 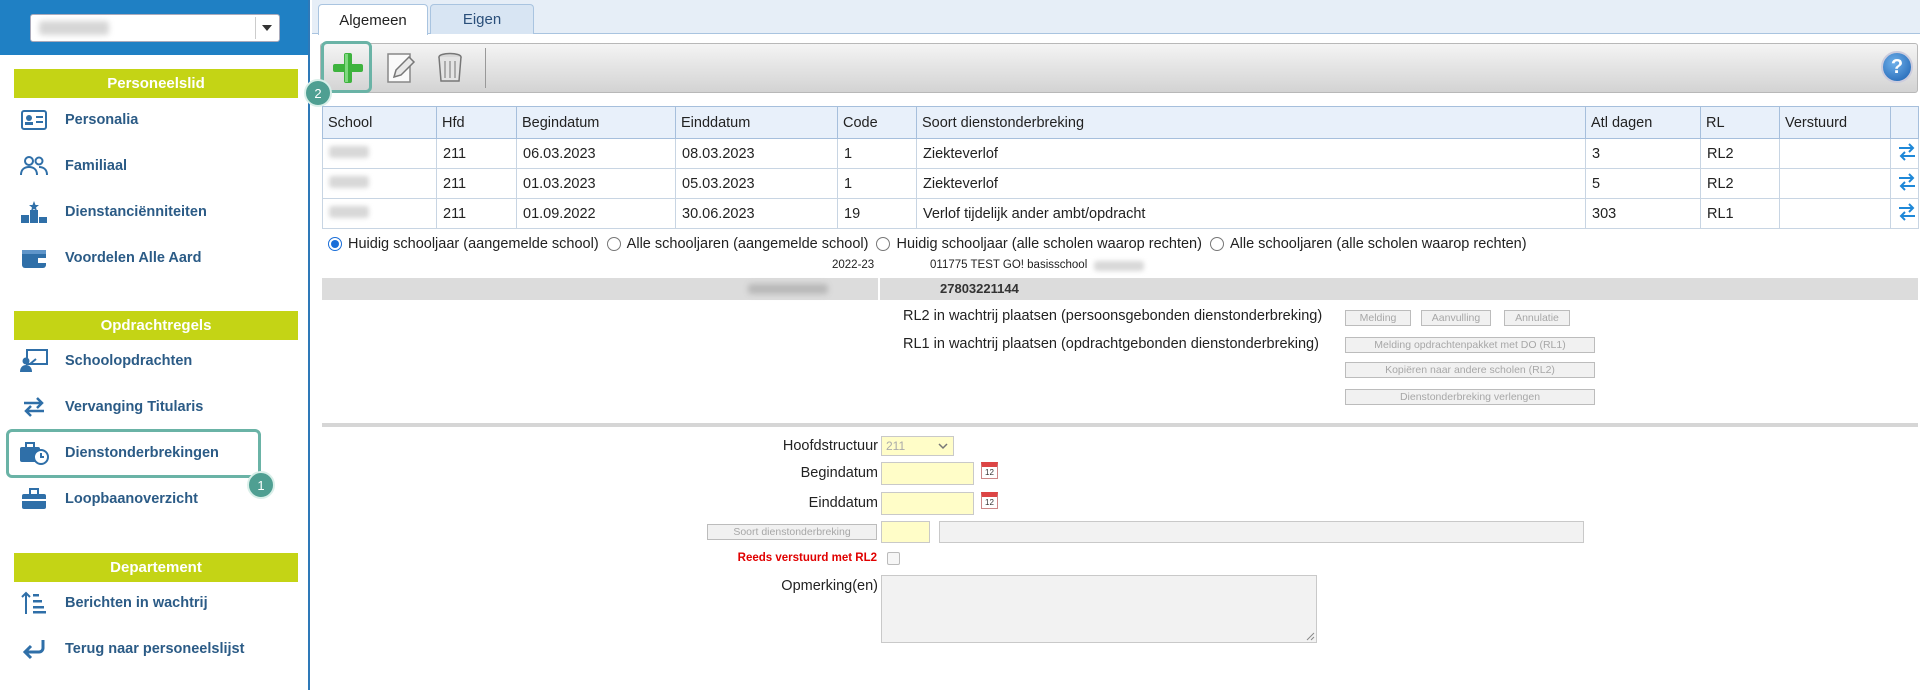 What do you see at coordinates (136, 212) in the screenshot?
I see `sidebar-item-label: Dienstanciënniteiten` at bounding box center [136, 212].